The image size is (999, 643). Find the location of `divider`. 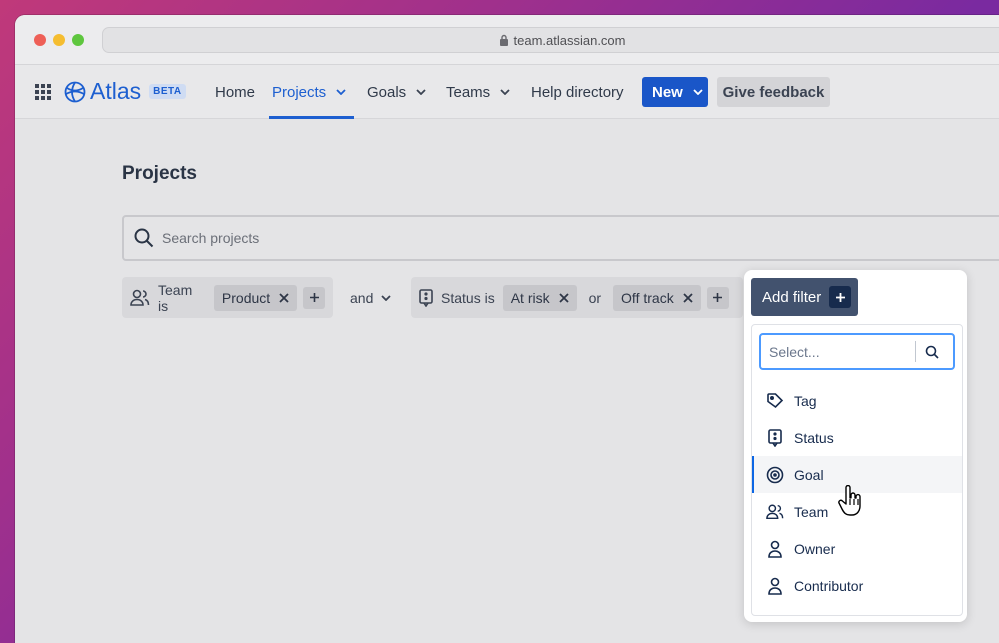

divider is located at coordinates (915, 351).